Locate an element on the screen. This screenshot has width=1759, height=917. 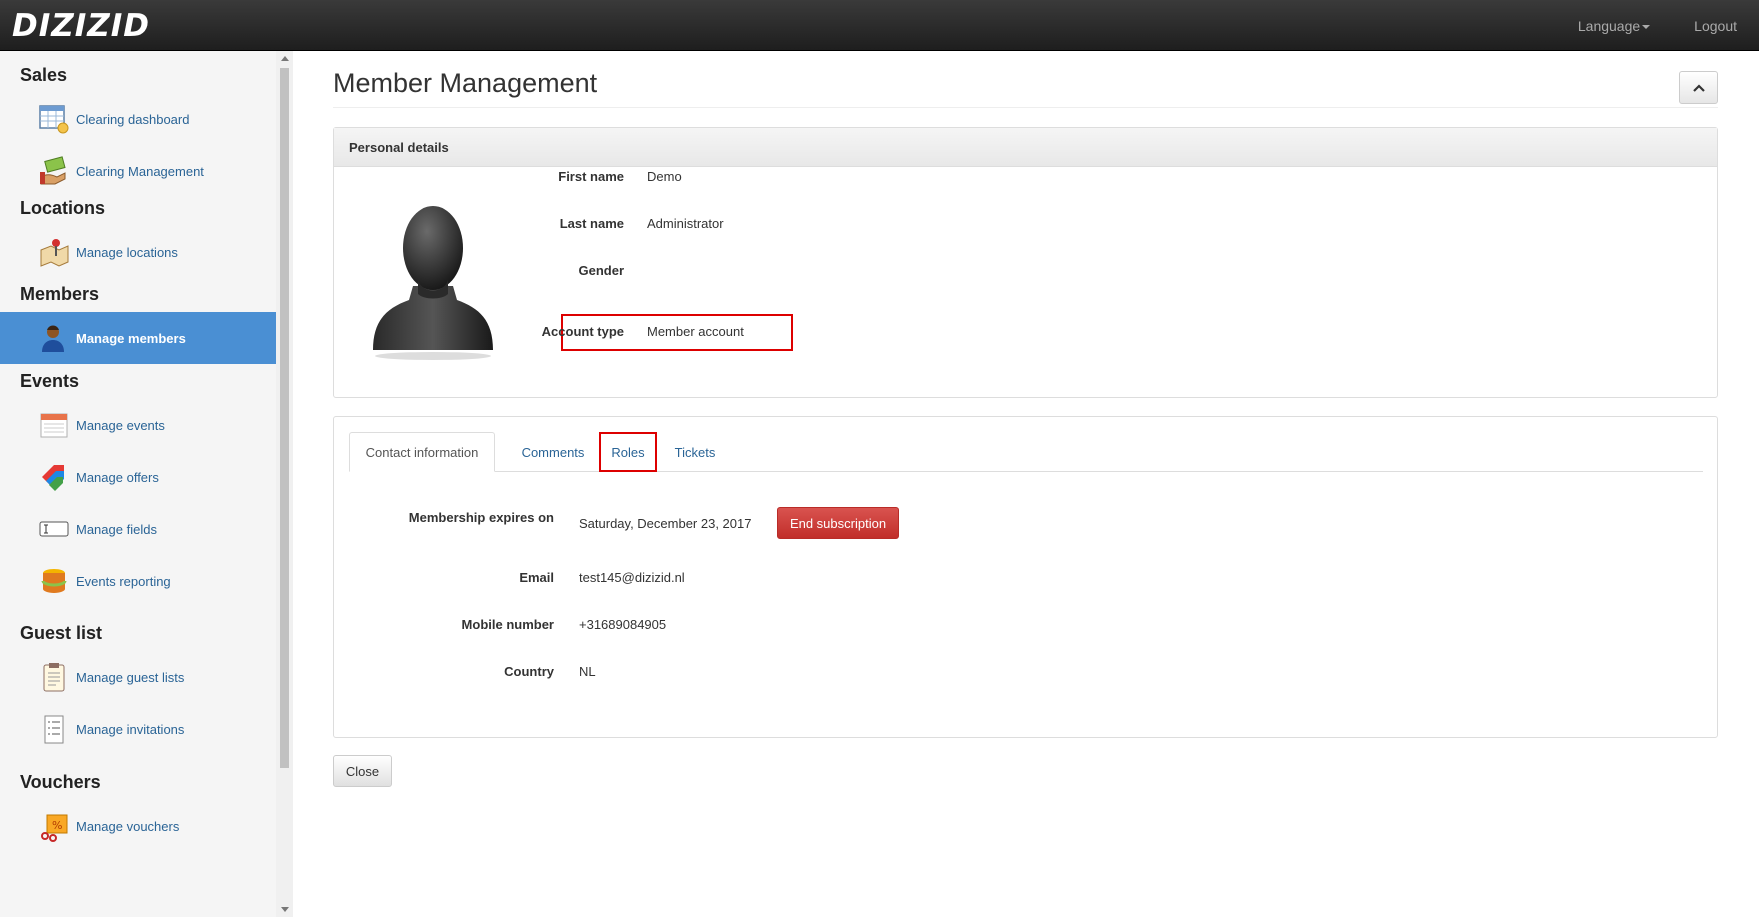
tags-icon is located at coordinates (53, 478).